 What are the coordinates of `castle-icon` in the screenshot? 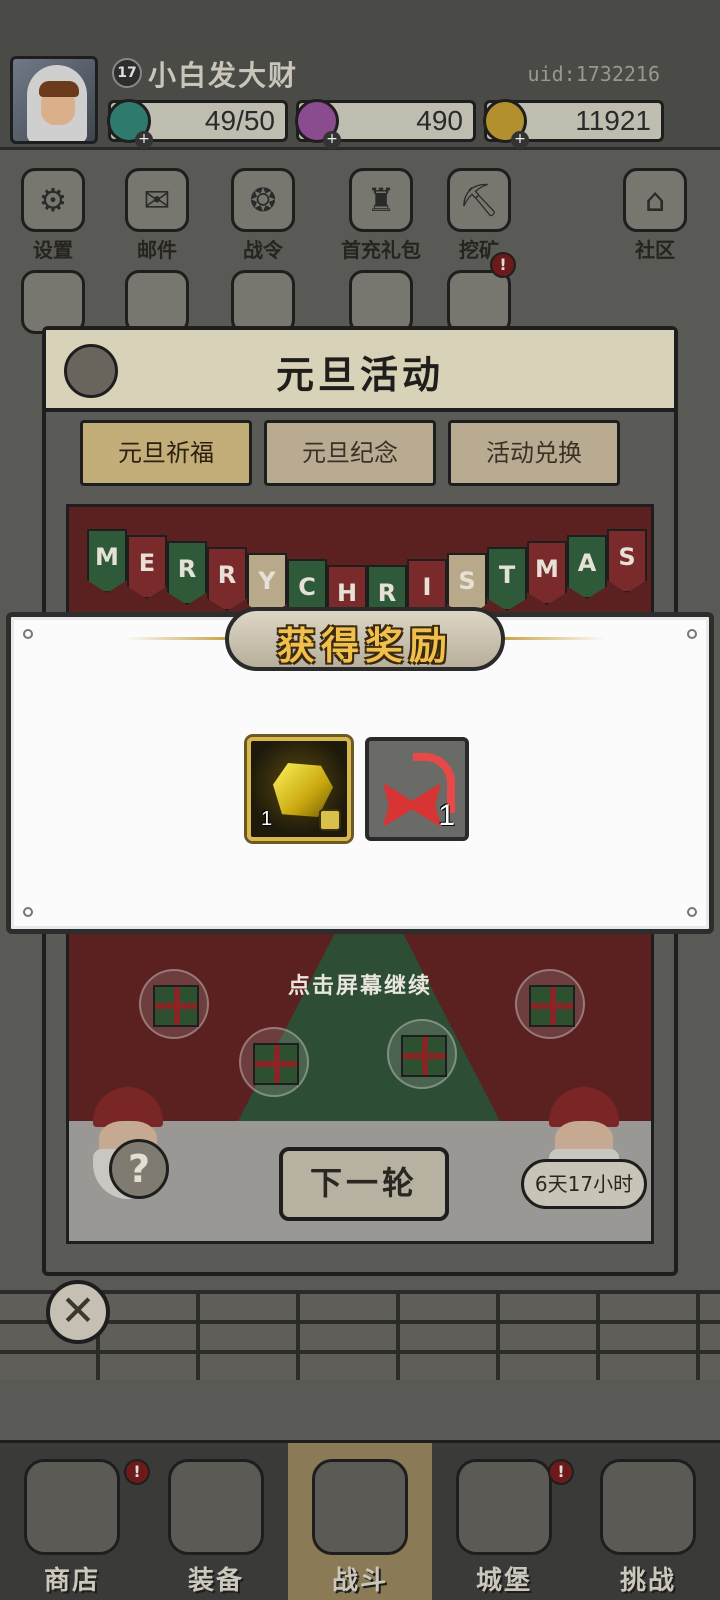 It's located at (504, 1507).